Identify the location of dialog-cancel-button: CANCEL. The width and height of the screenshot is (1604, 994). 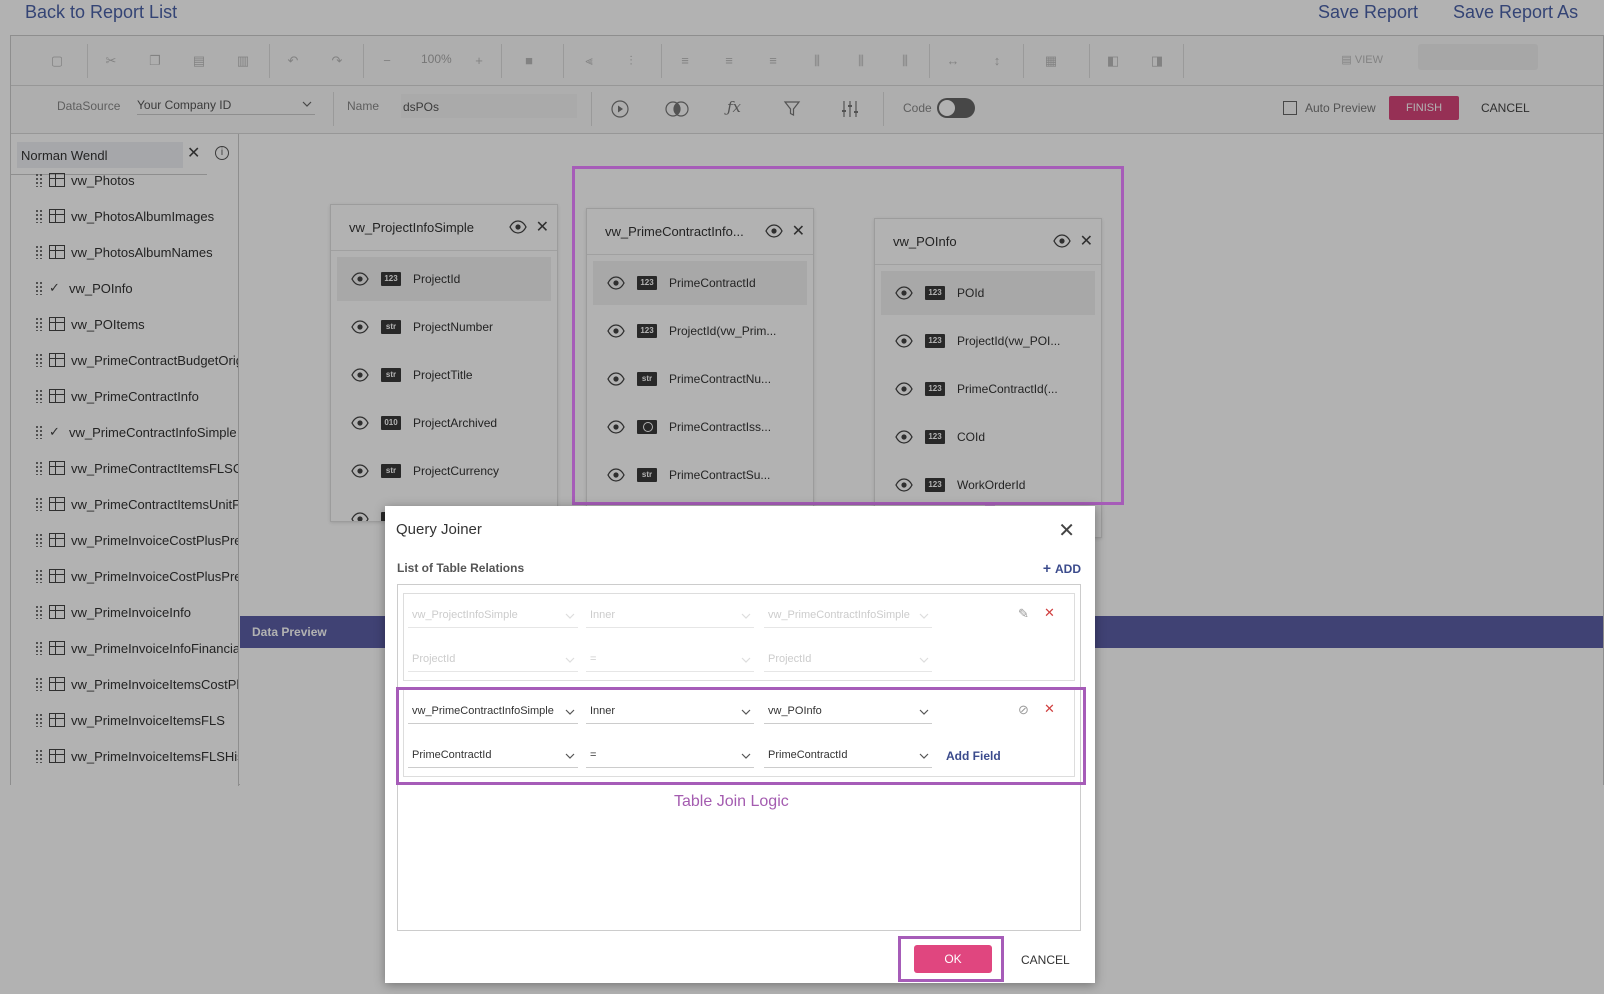
(1045, 960).